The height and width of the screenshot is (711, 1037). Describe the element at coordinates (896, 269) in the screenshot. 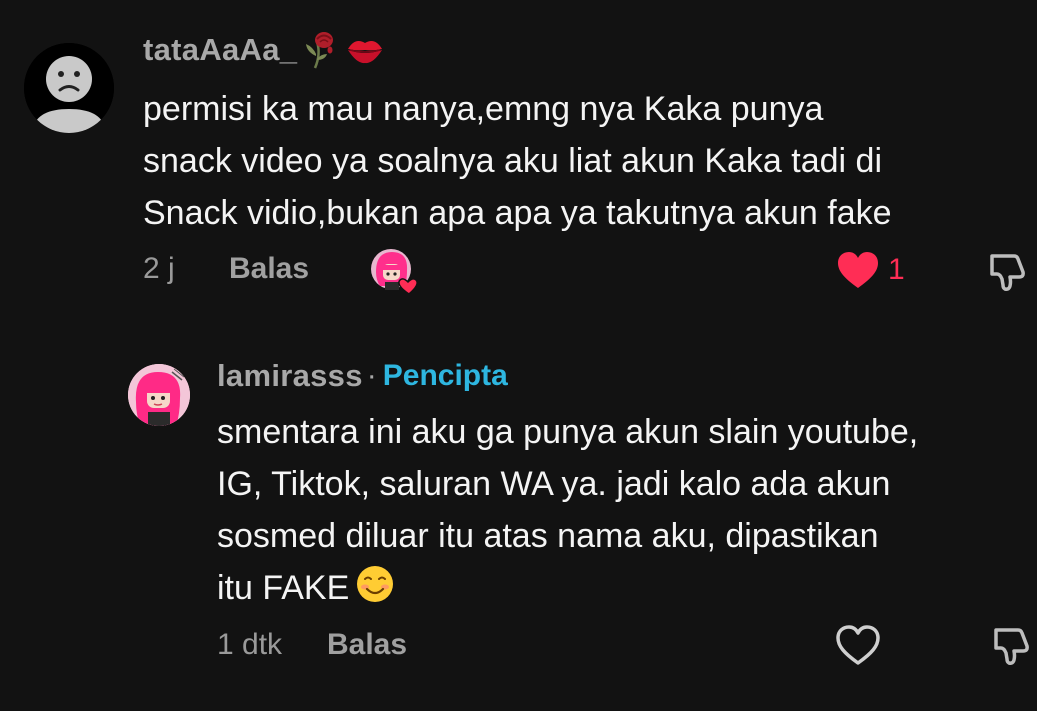

I see `like-count: 1` at that location.